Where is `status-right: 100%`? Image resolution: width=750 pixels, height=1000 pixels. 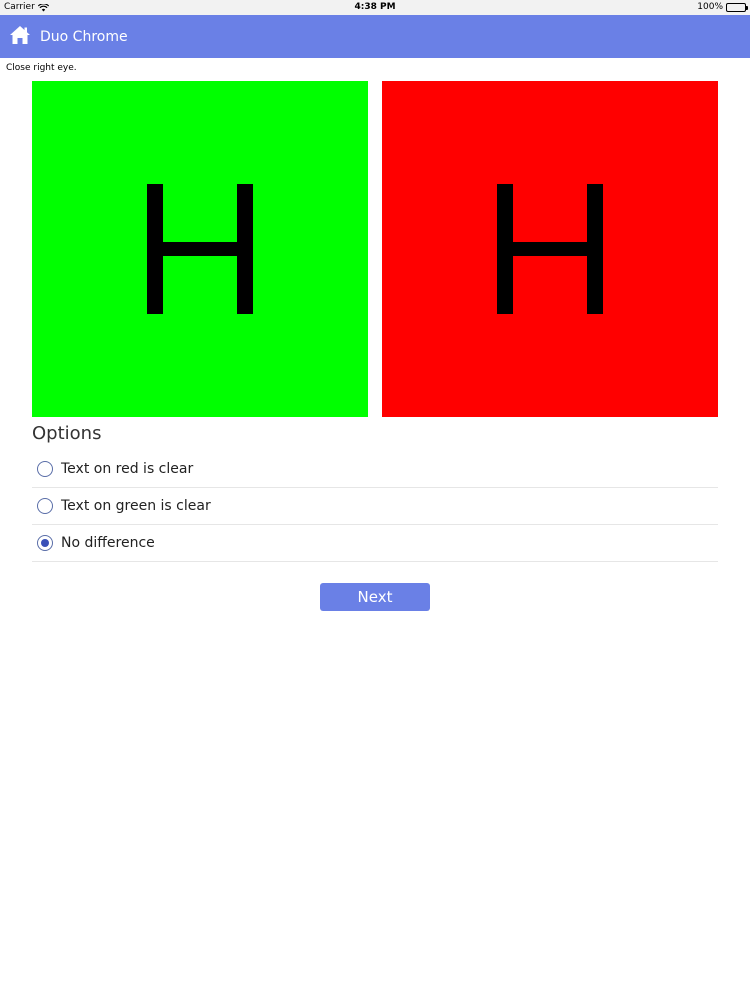
status-right: 100% is located at coordinates (722, 7).